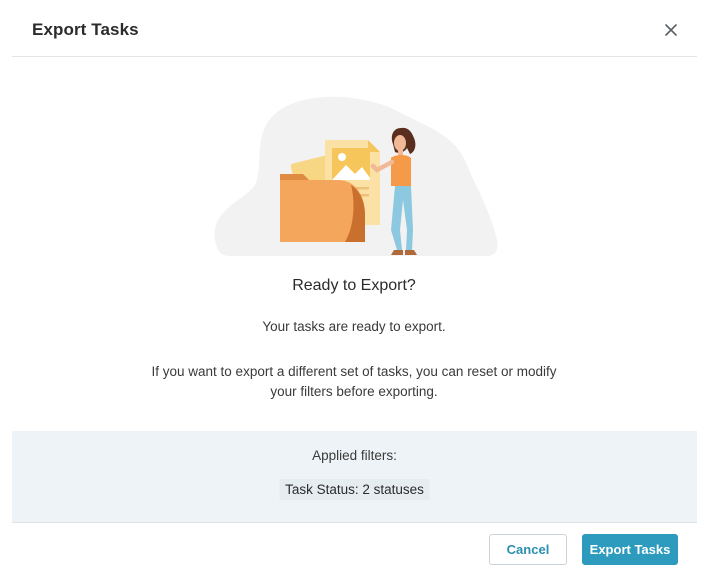  I want to click on close-icon, so click(671, 30).